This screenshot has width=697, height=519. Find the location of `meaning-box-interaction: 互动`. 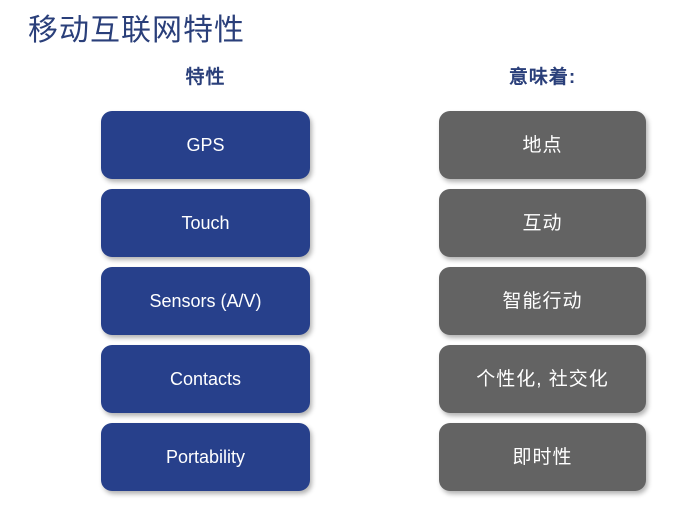

meaning-box-interaction: 互动 is located at coordinates (542, 223).